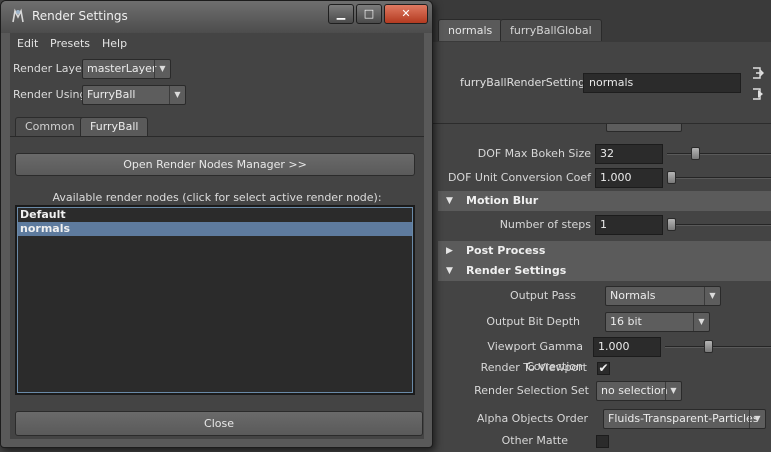  What do you see at coordinates (695, 153) in the screenshot?
I see `dof-max-bokeh-slider-handle` at bounding box center [695, 153].